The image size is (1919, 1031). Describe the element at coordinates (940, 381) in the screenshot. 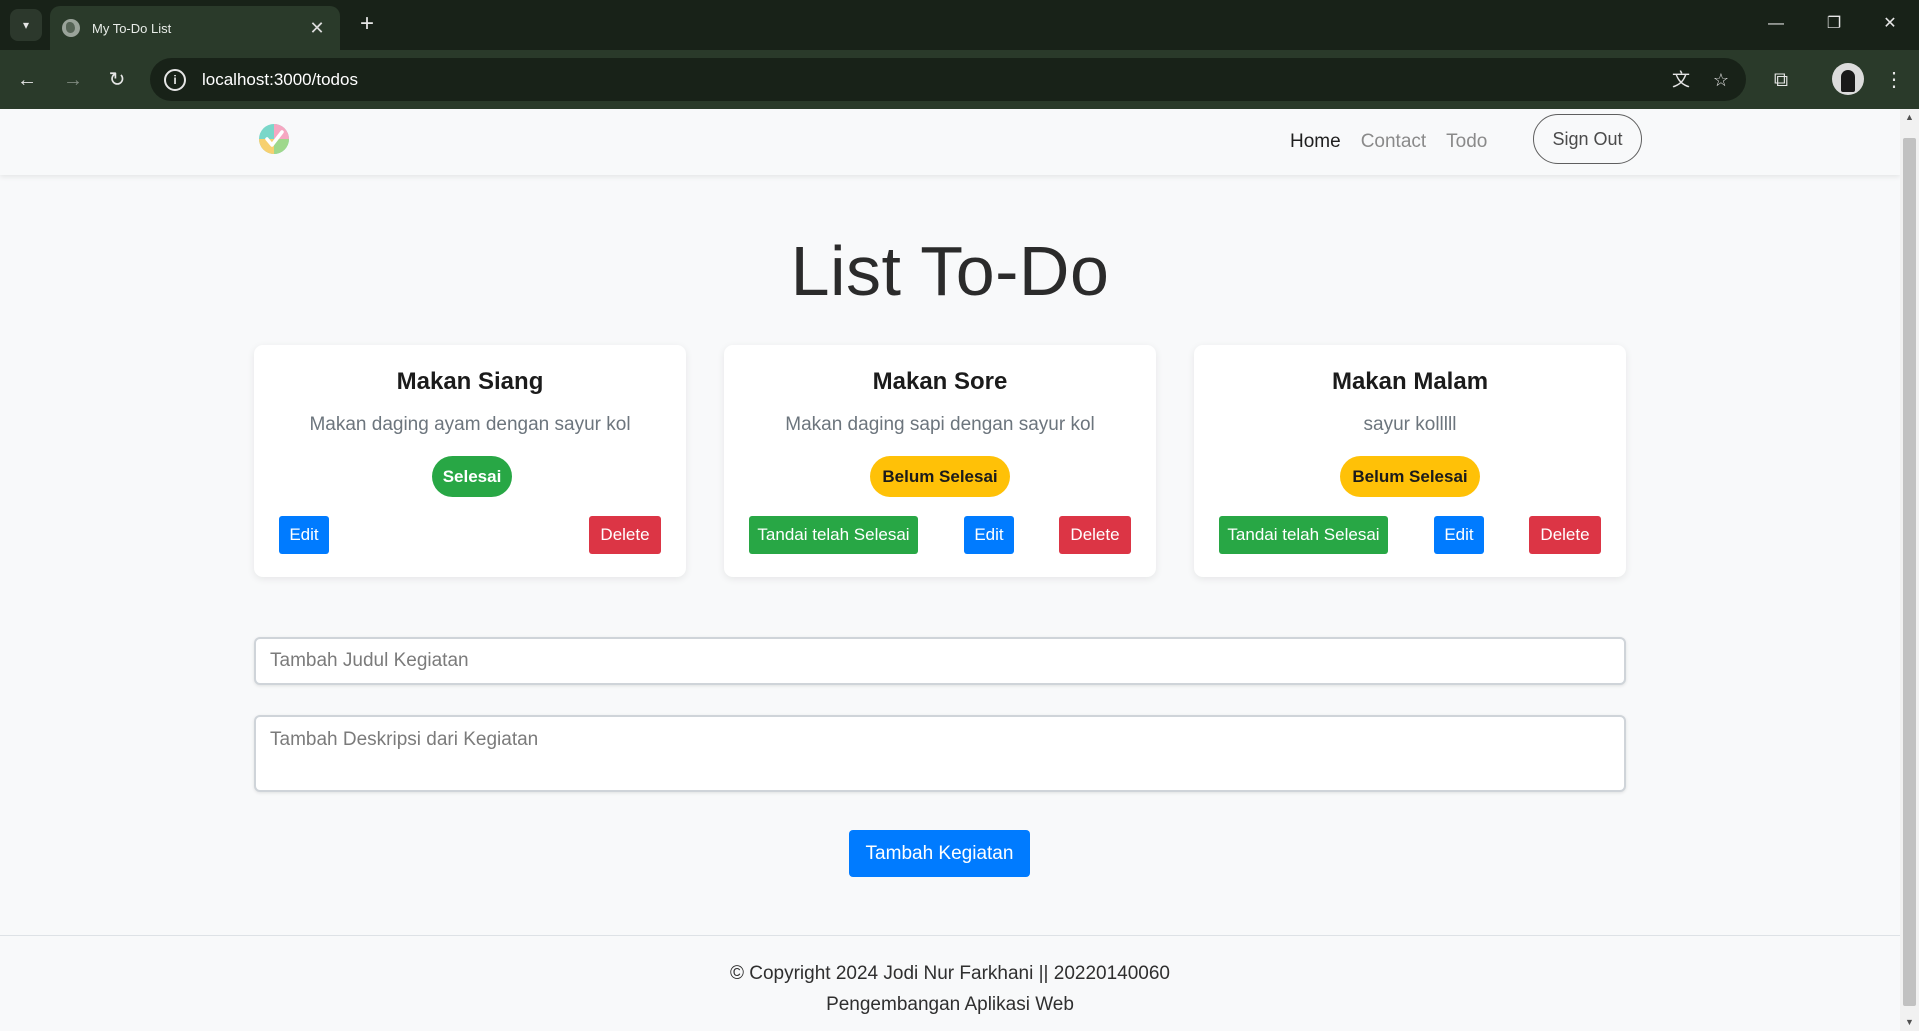

I see `todo-title: Makan Sore` at that location.